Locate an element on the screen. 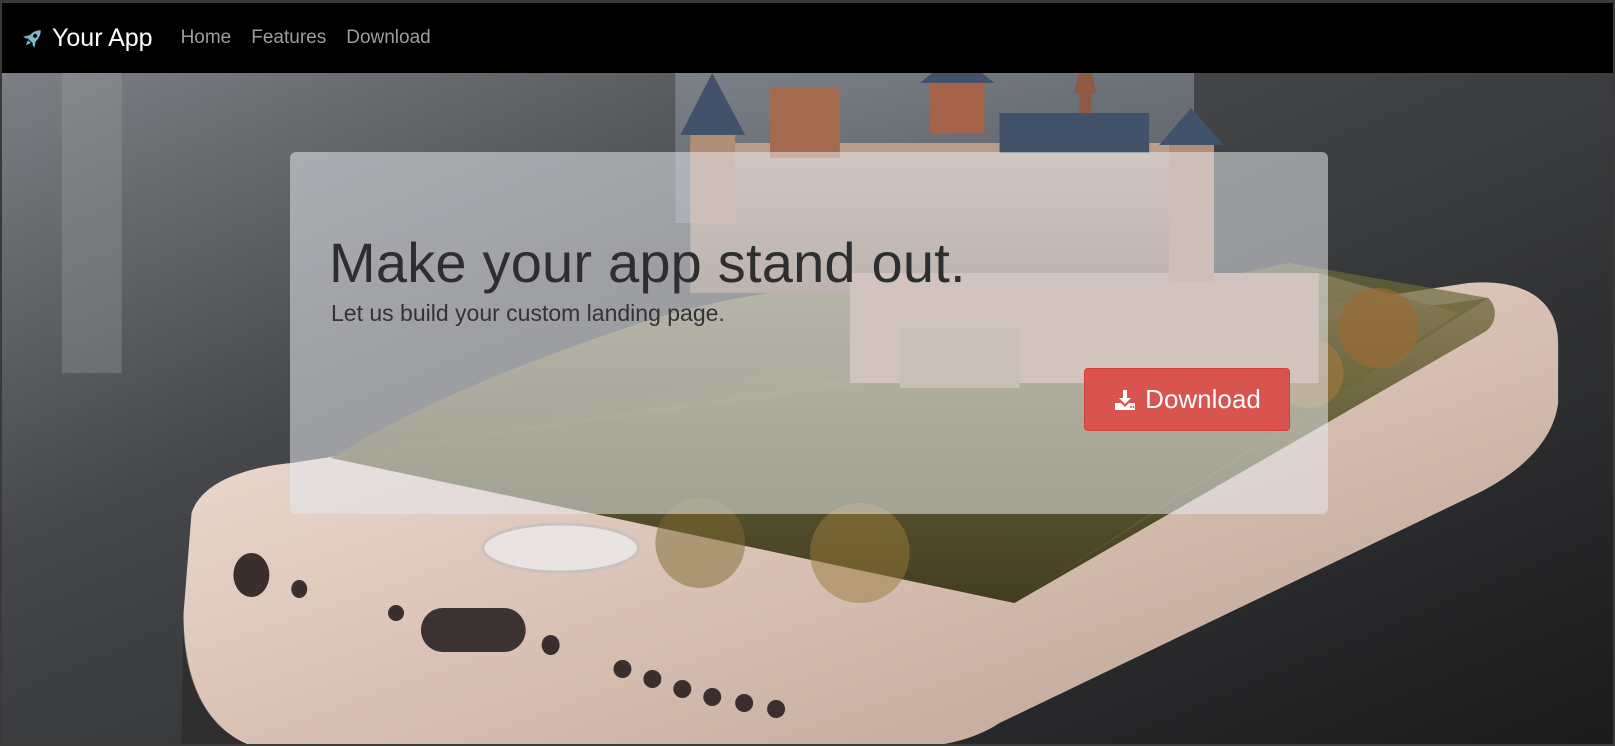  nav-link-home: Home is located at coordinates (206, 38).